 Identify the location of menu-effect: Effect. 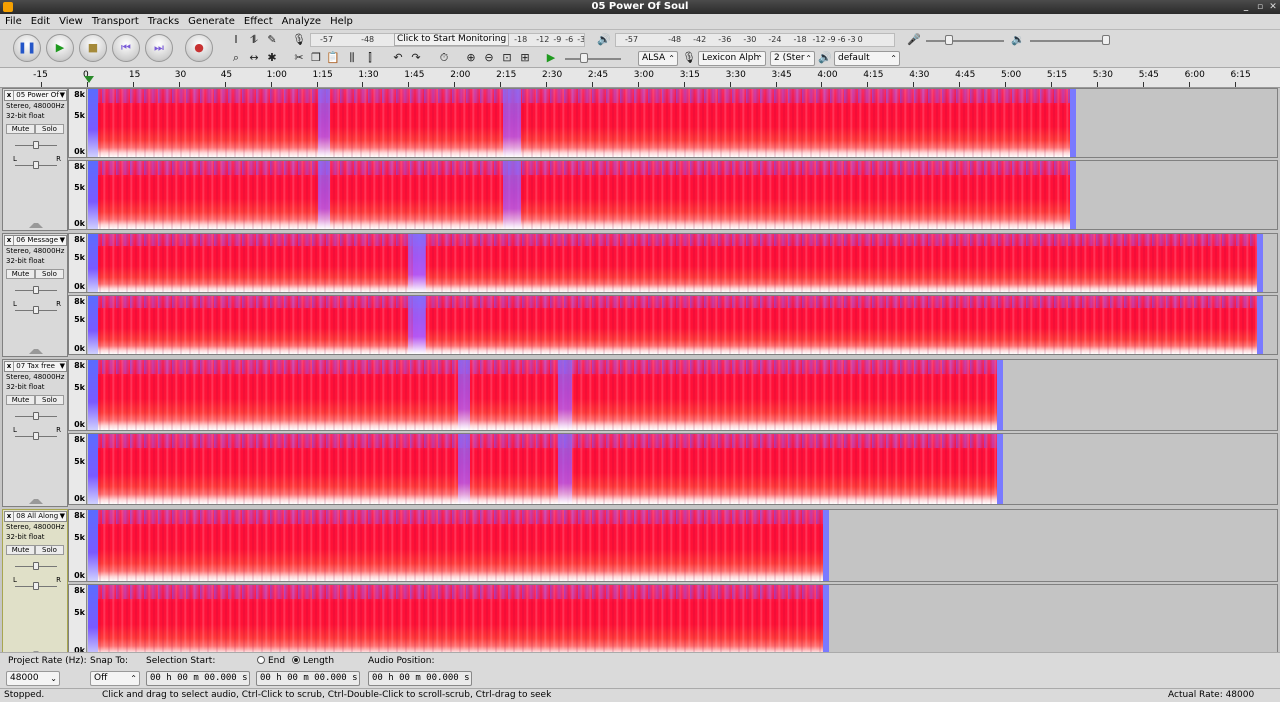
(258, 22).